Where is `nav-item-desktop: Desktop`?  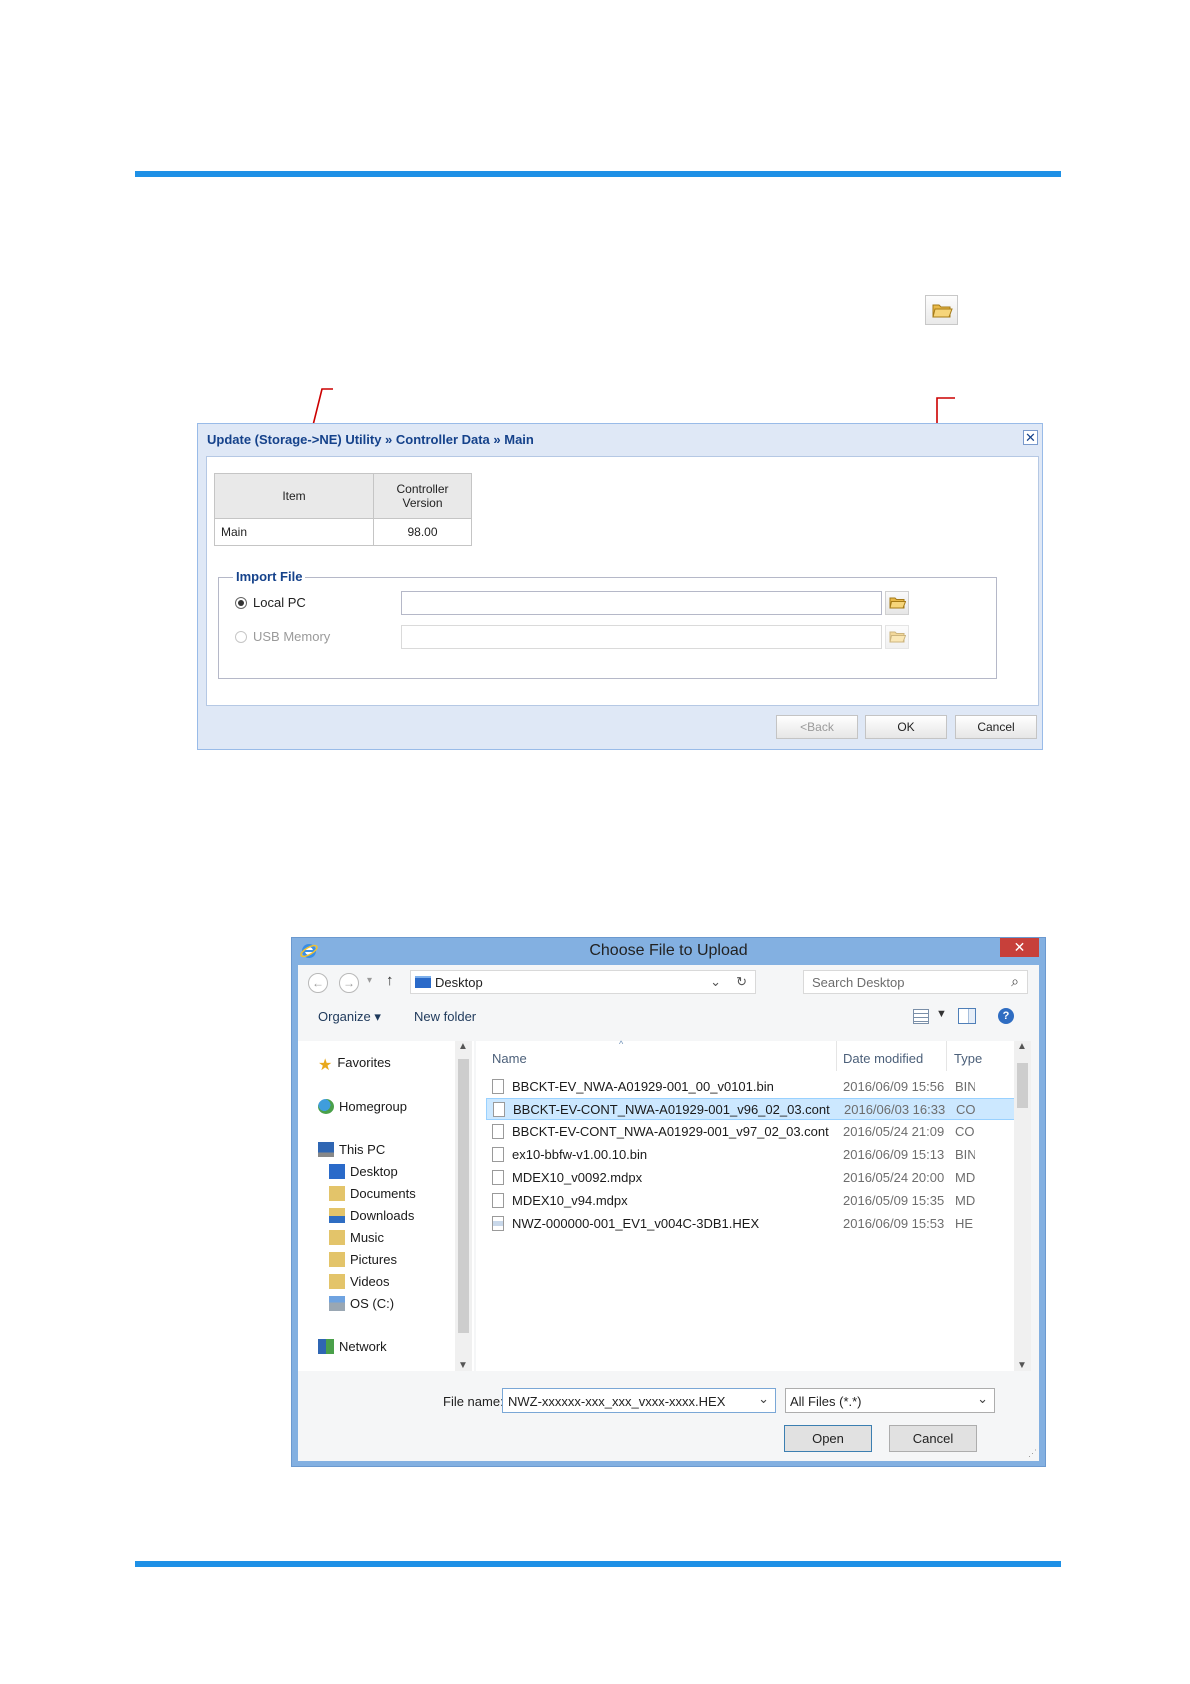 nav-item-desktop: Desktop is located at coordinates (363, 1171).